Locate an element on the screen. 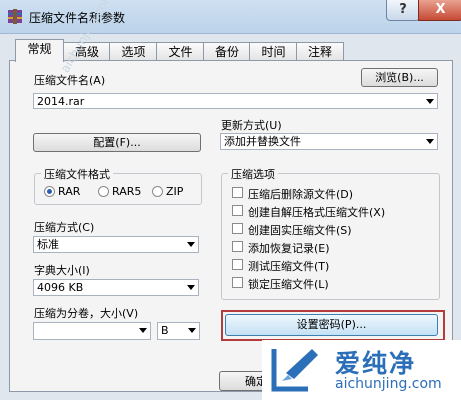 Image resolution: width=461 pixels, height=400 pixels. close-button: X is located at coordinates (439, 10).